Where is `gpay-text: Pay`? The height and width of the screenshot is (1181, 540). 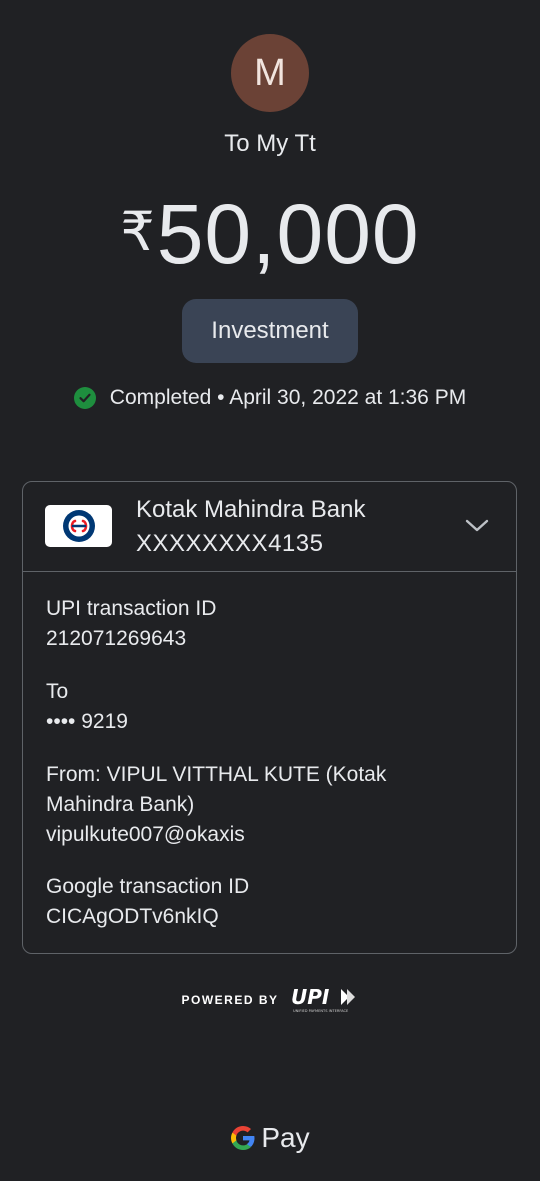
gpay-text: Pay is located at coordinates (285, 1137).